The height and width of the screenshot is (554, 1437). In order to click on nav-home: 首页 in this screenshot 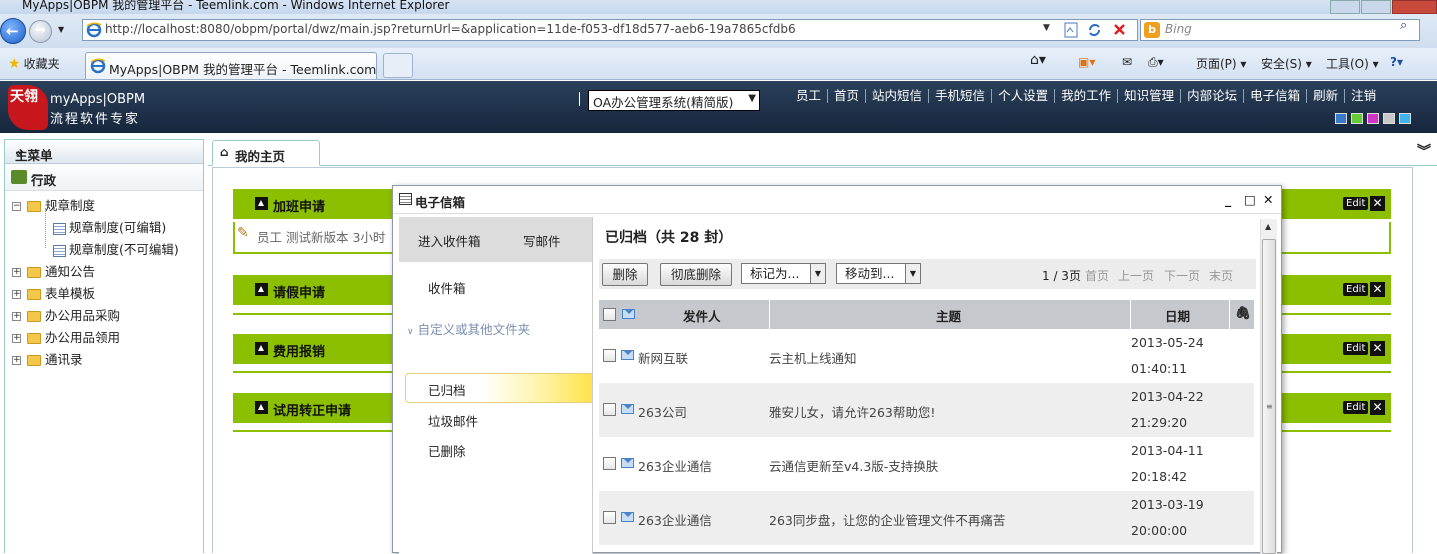, I will do `click(846, 96)`.